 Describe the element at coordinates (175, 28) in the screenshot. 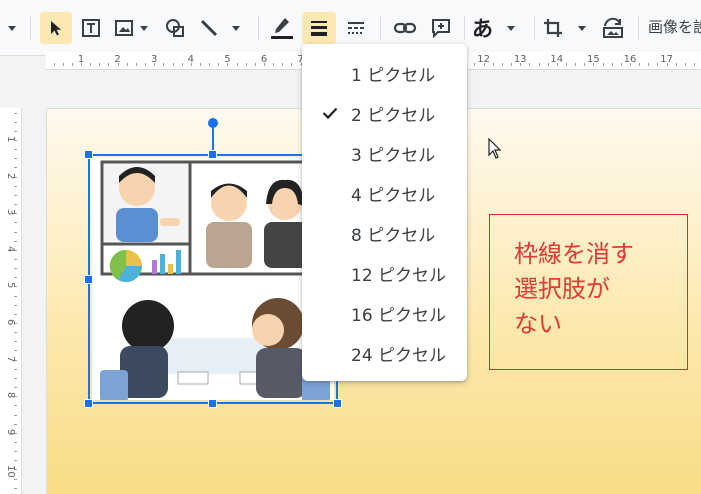

I see `shape-button` at that location.